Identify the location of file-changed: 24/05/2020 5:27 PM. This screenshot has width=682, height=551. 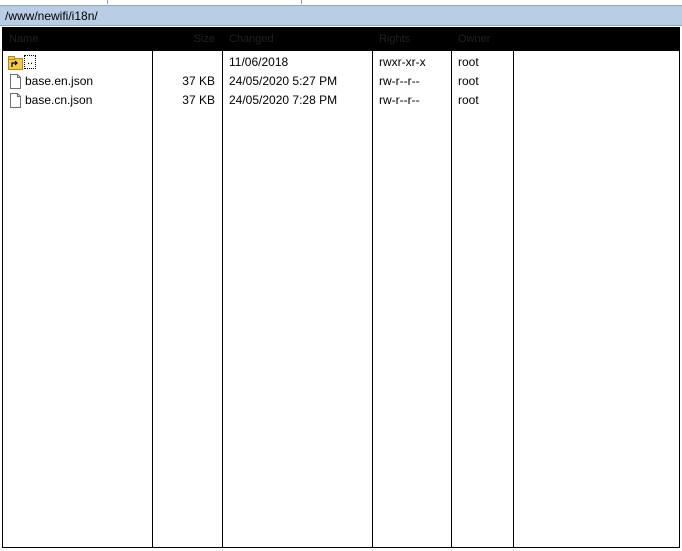
(283, 81).